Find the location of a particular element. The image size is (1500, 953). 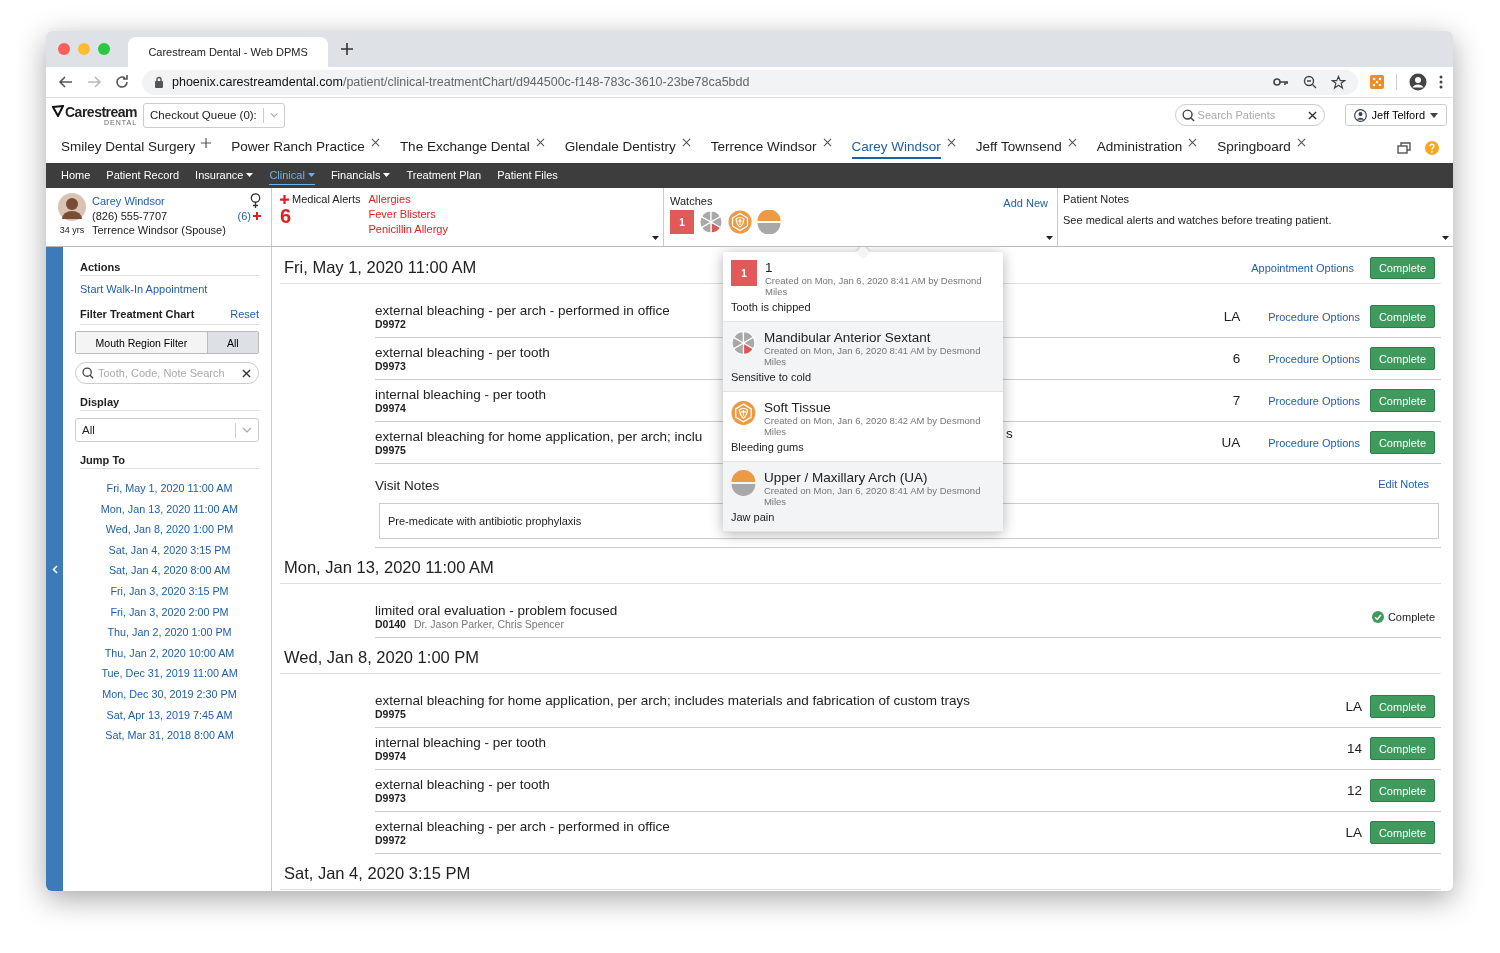

patient-tab: Administration is located at coordinates (1139, 147).